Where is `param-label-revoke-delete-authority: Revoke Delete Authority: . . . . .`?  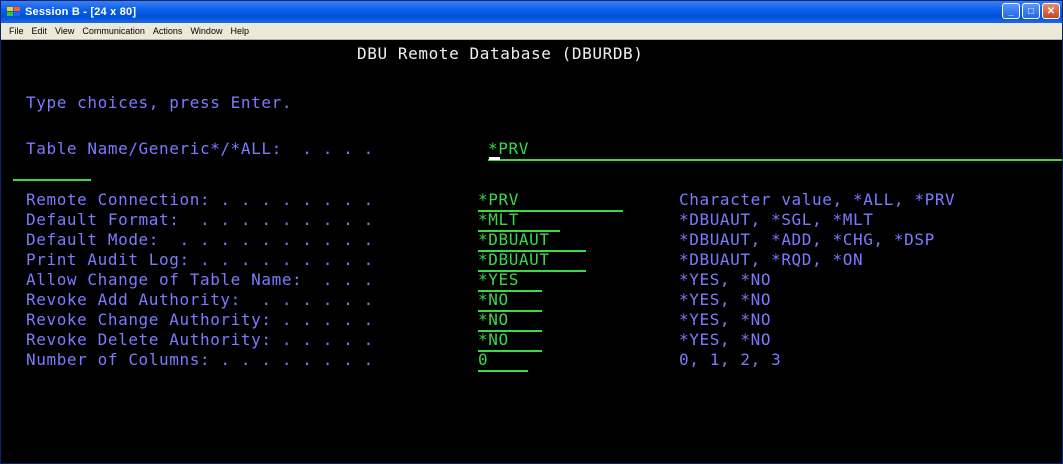 param-label-revoke-delete-authority: Revoke Delete Authority: . . . . . is located at coordinates (200, 339).